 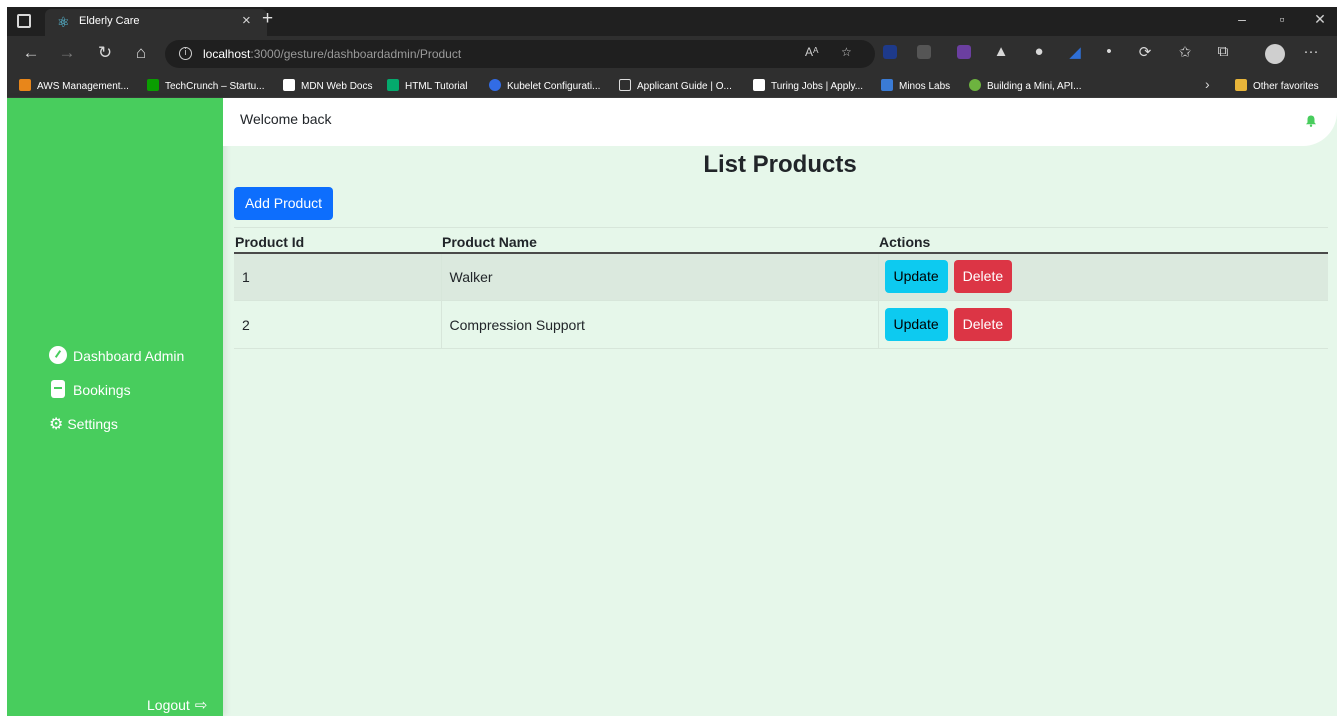 What do you see at coordinates (24, 21) in the screenshot?
I see `tab-actions-icon` at bounding box center [24, 21].